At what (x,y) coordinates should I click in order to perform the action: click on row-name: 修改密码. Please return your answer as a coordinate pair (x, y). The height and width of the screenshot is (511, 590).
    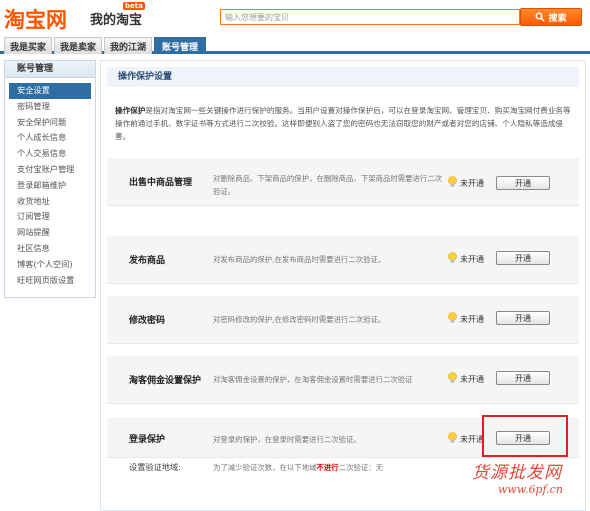
    Looking at the image, I should click on (147, 321).